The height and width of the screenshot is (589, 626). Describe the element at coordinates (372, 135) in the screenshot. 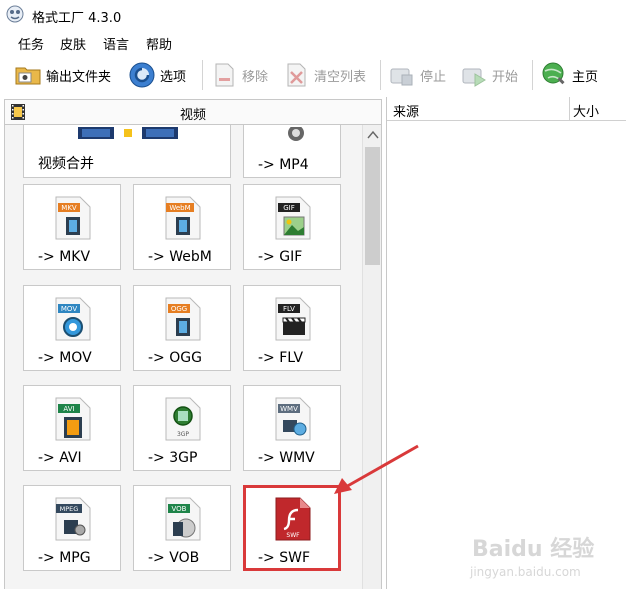

I see `scroll-up-arrow-icon` at that location.